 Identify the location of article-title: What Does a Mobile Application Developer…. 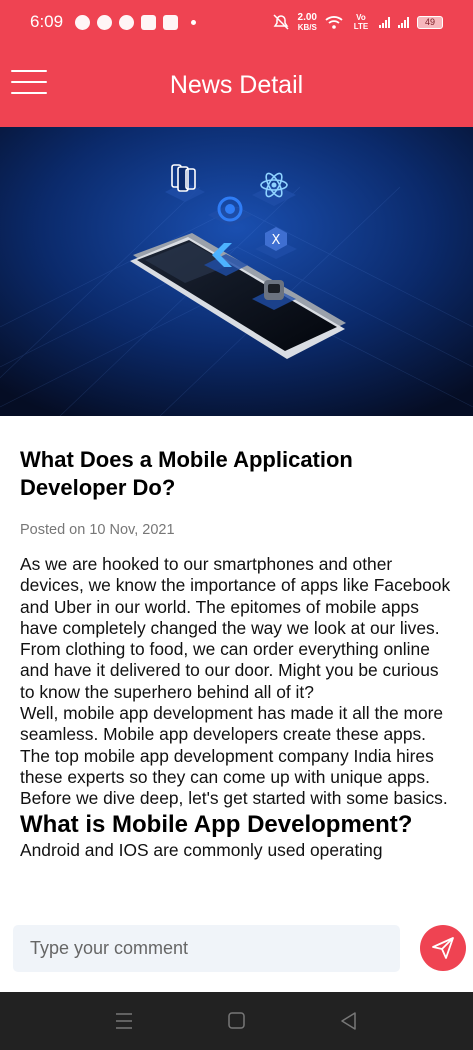
(186, 473).